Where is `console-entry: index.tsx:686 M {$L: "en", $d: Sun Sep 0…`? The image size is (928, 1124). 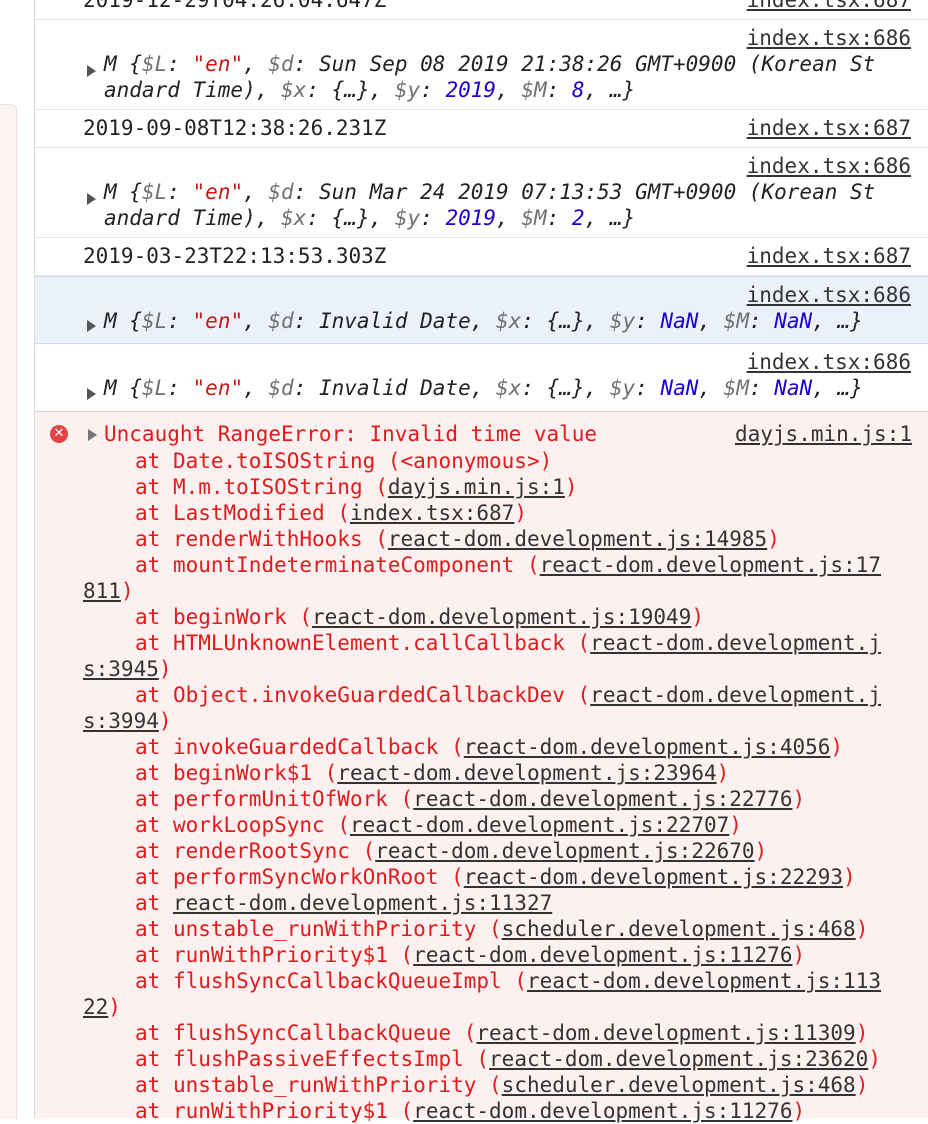 console-entry: index.tsx:686 M {$L: "en", $d: Sun Sep 0… is located at coordinates (481, 65).